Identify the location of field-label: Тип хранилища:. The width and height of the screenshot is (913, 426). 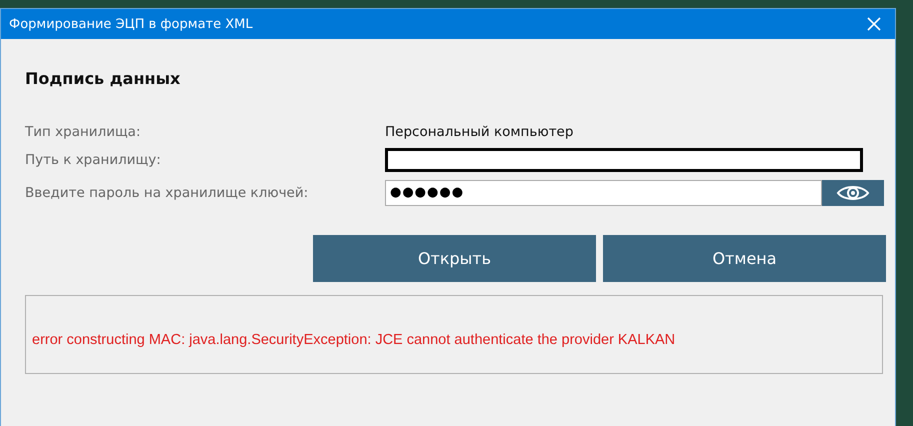
(83, 132).